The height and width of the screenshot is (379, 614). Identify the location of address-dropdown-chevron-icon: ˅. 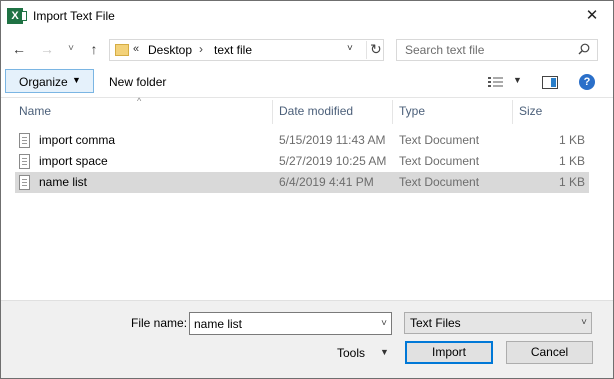
(350, 48).